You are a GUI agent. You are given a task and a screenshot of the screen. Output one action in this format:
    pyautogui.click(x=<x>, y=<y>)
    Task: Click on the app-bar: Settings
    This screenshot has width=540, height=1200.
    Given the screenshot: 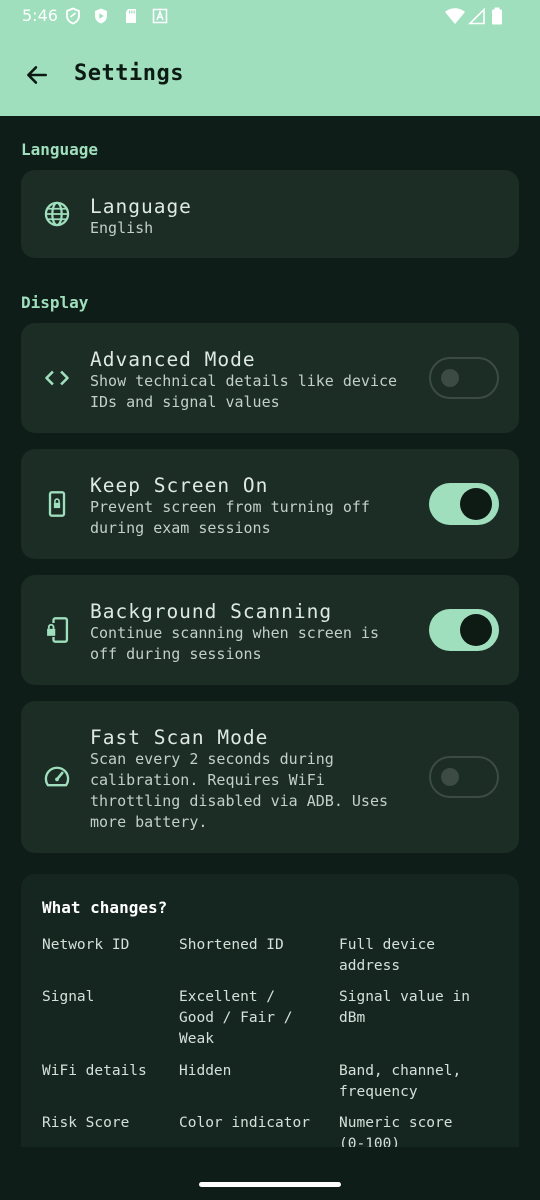 What is the action you would take?
    pyautogui.click(x=270, y=75)
    